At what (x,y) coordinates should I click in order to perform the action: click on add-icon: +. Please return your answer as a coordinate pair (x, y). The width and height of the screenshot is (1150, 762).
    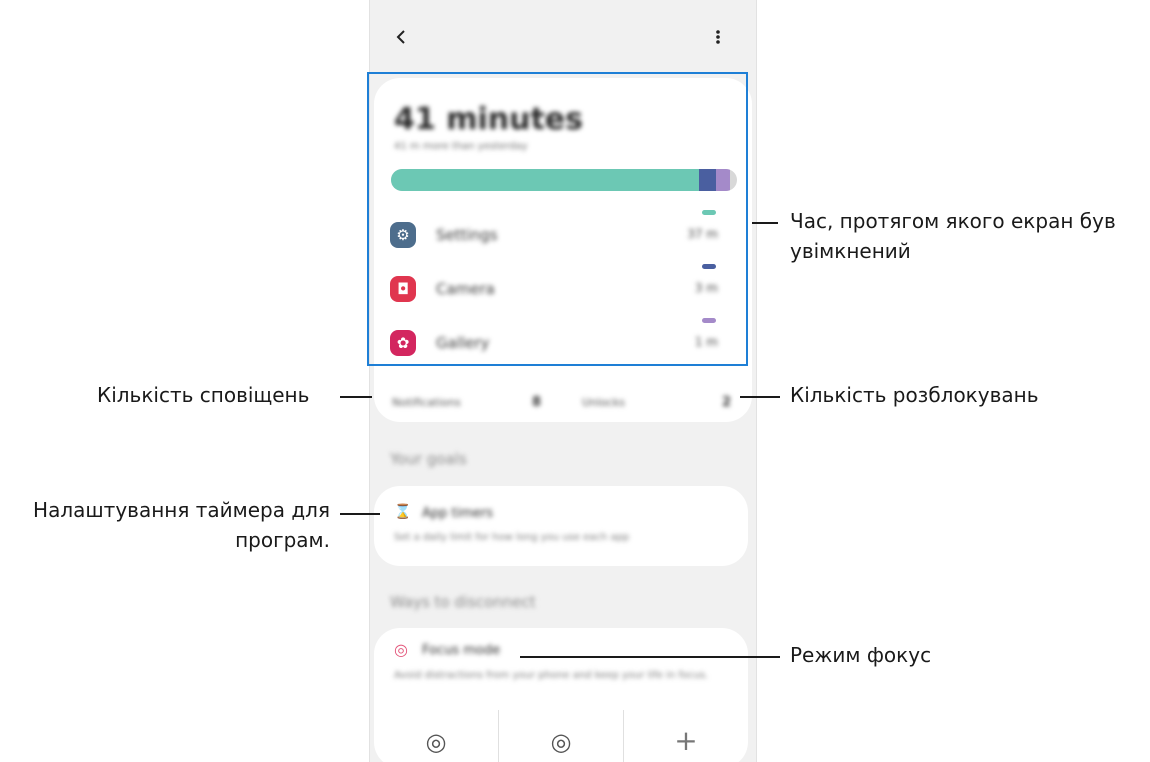
    Looking at the image, I should click on (686, 740).